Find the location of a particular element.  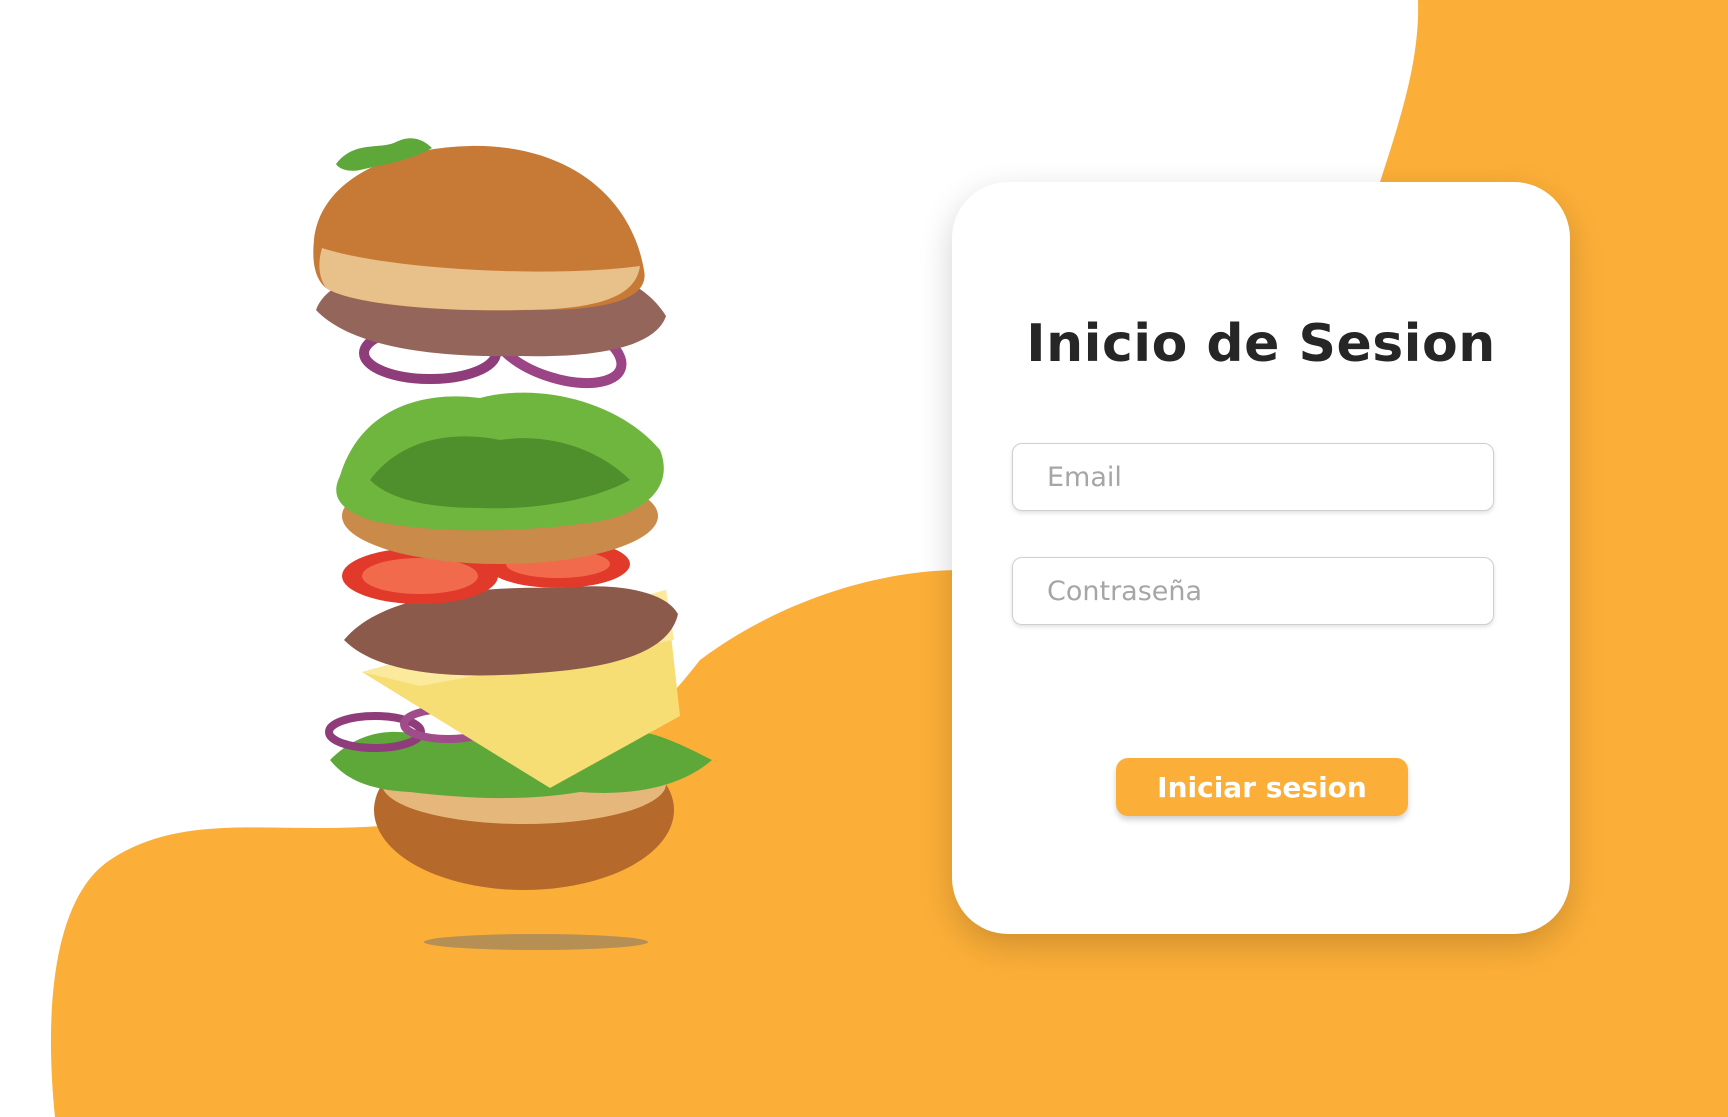

tomato-slice-1-inner is located at coordinates (420, 576).